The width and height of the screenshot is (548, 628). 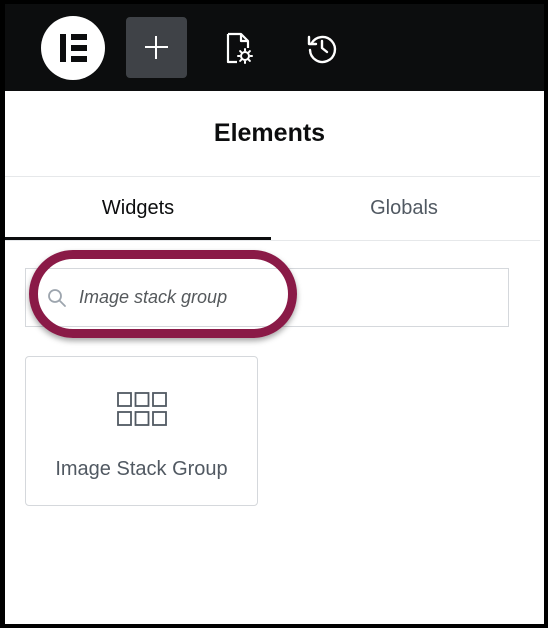 I want to click on tab-globals: Globals, so click(x=404, y=208).